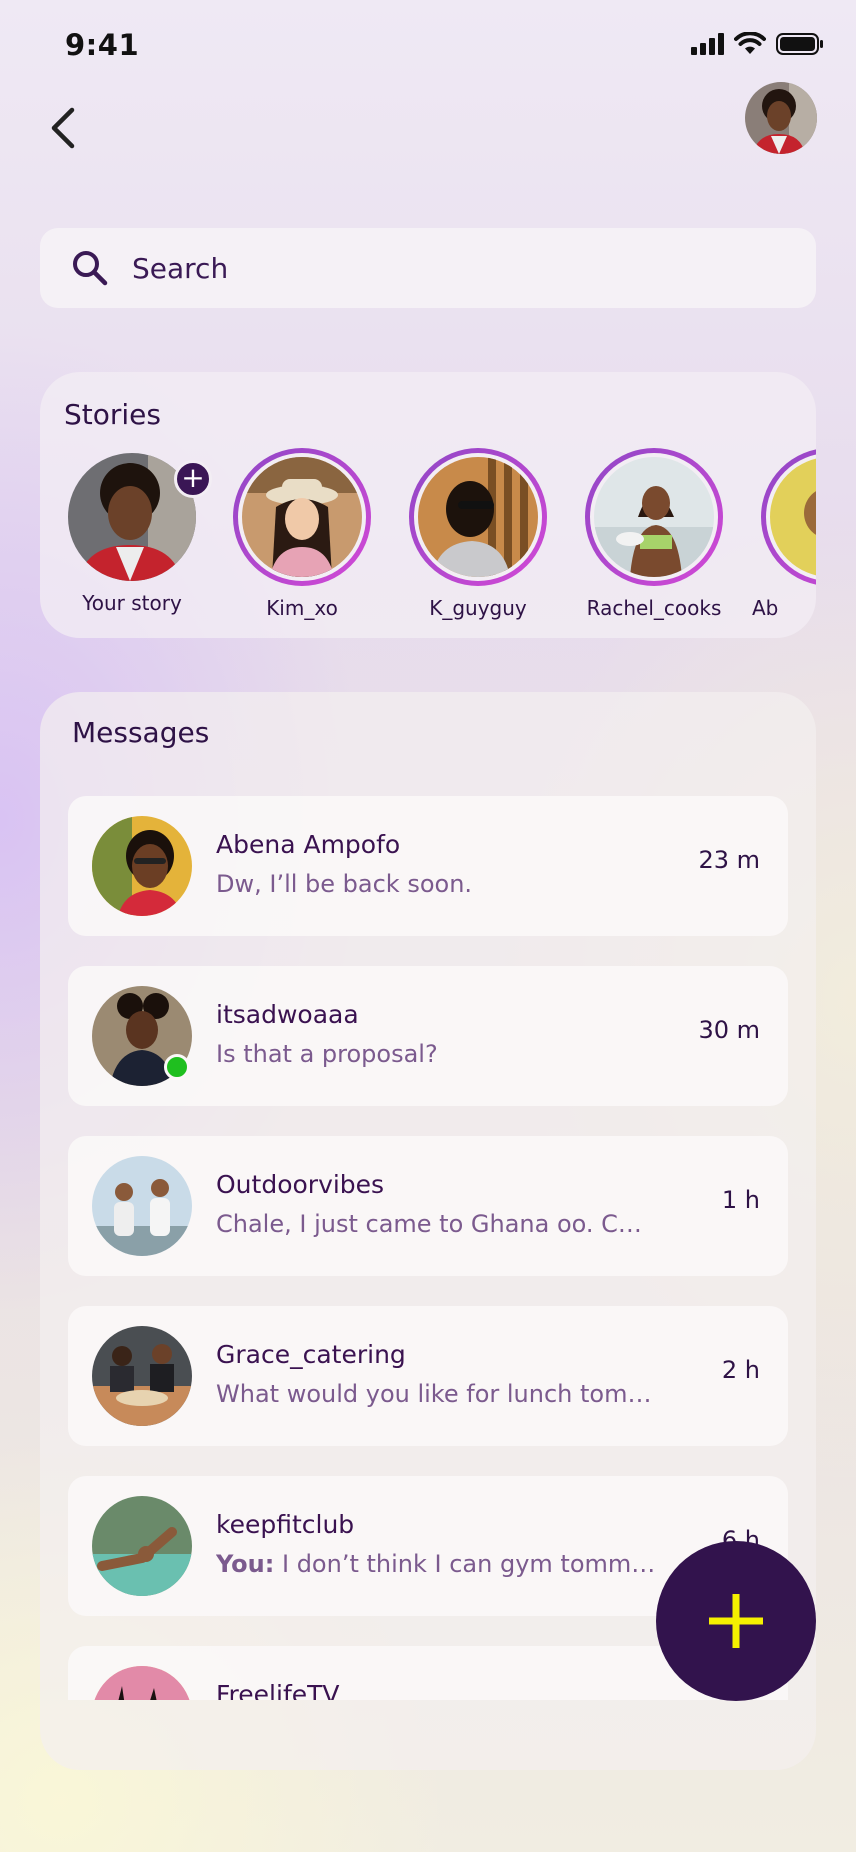  Describe the element at coordinates (750, 43) in the screenshot. I see `wifi-icon` at that location.